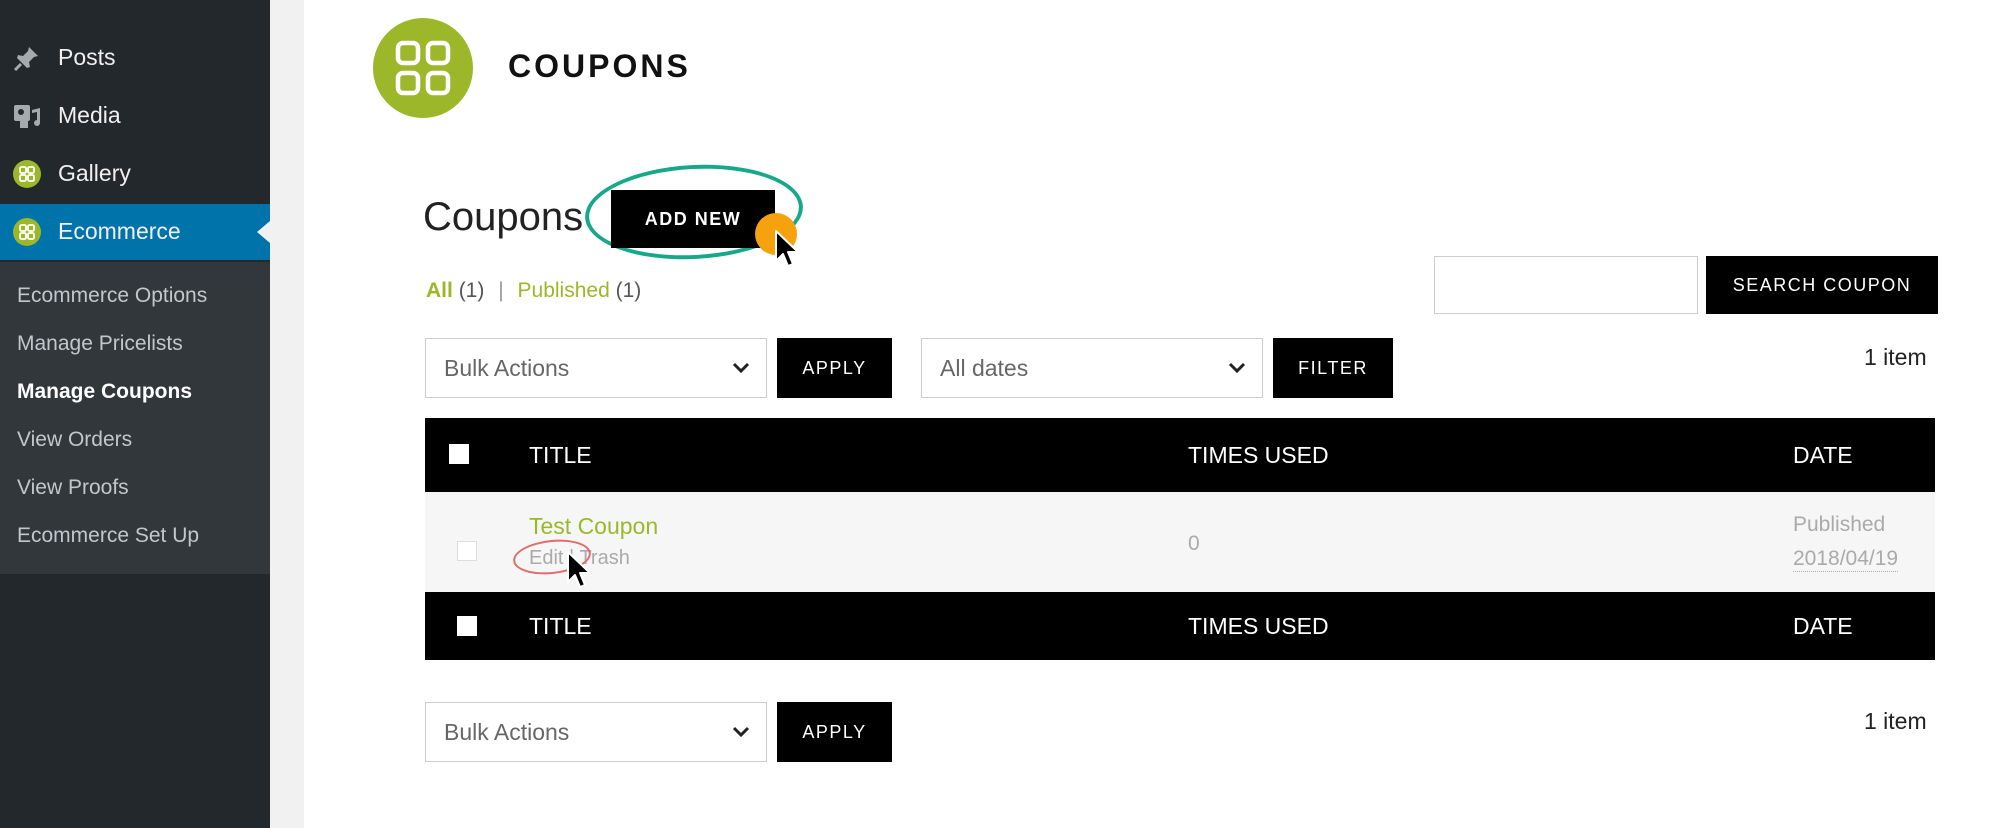 Image resolution: width=2000 pixels, height=828 pixels. I want to click on menu-item-ecommerce: Ecommerce, so click(135, 232).